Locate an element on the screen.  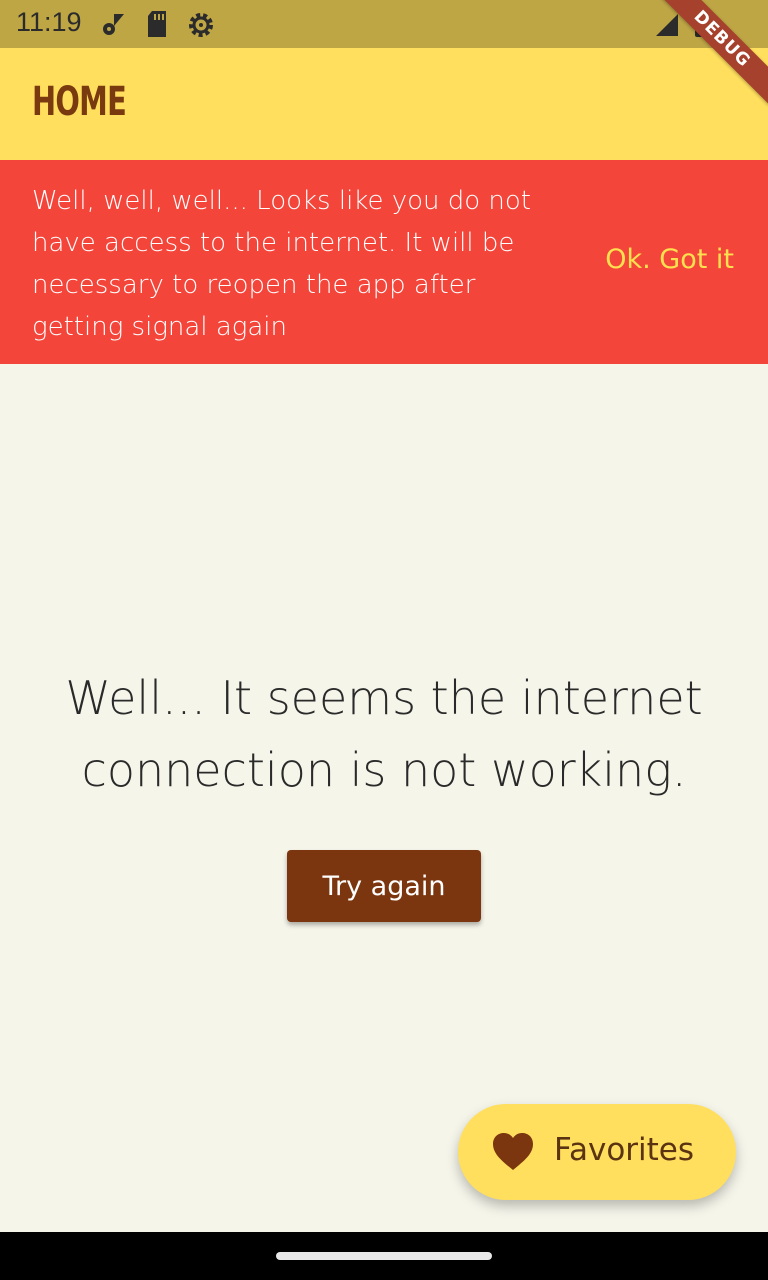
app-bar: HOME is located at coordinates (384, 104).